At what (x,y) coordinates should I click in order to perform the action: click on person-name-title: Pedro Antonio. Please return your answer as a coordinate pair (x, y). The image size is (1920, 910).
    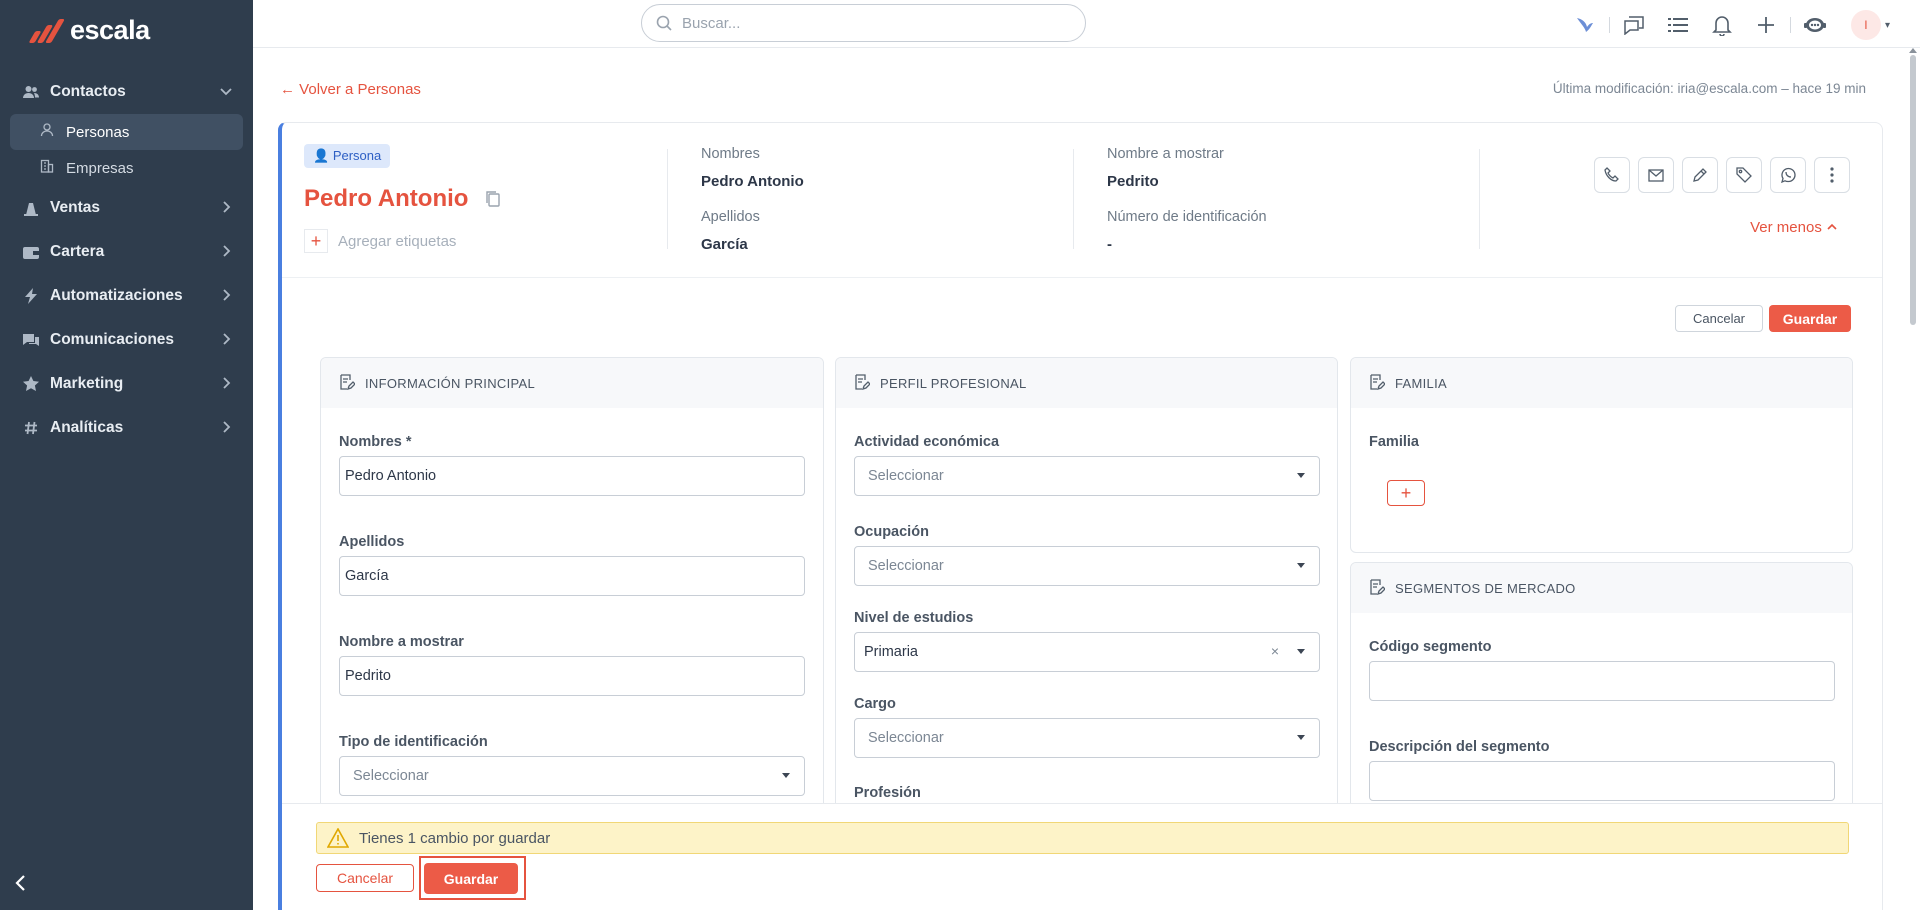
    Looking at the image, I should click on (386, 198).